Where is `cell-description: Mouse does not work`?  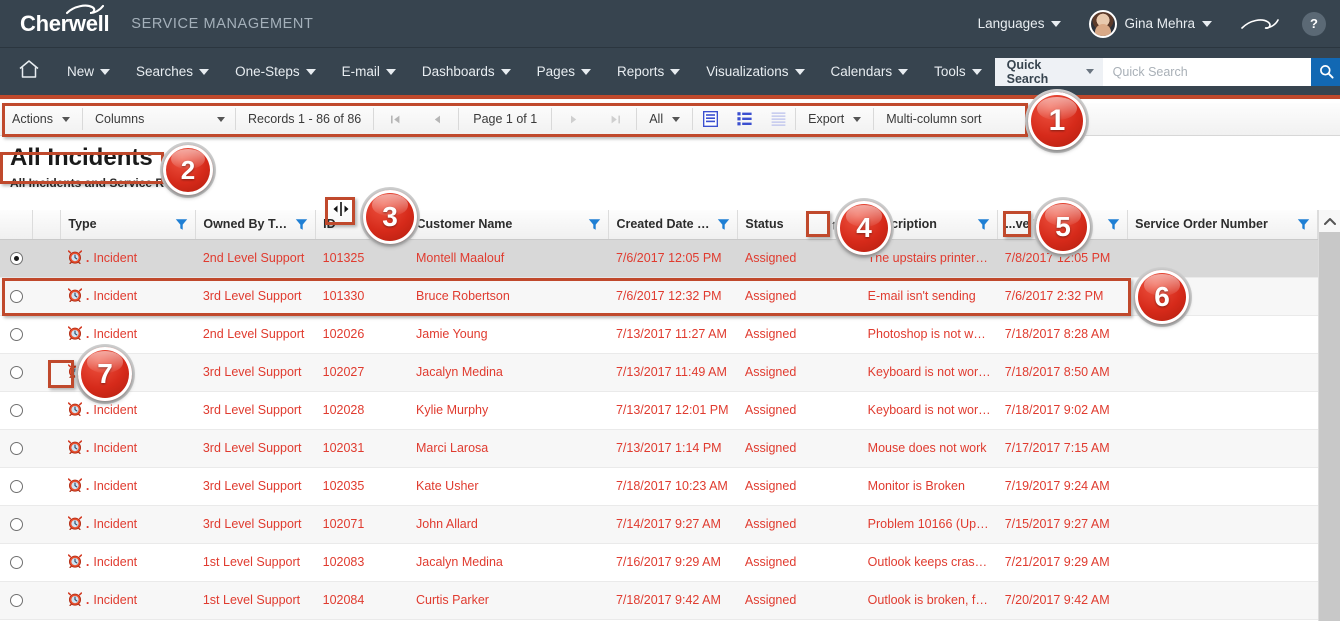
cell-description: Mouse does not work is located at coordinates (929, 448).